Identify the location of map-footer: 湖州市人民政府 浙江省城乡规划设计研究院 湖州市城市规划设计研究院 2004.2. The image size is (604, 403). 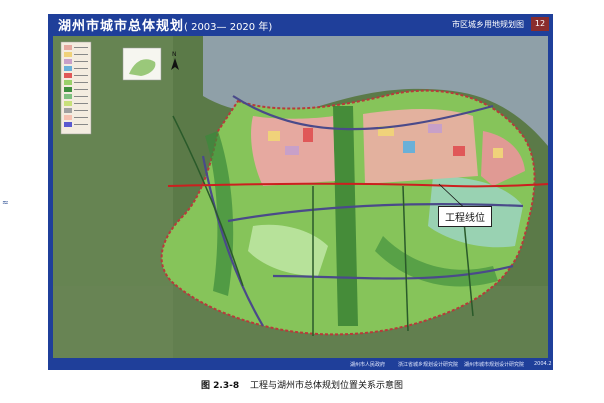
(300, 364).